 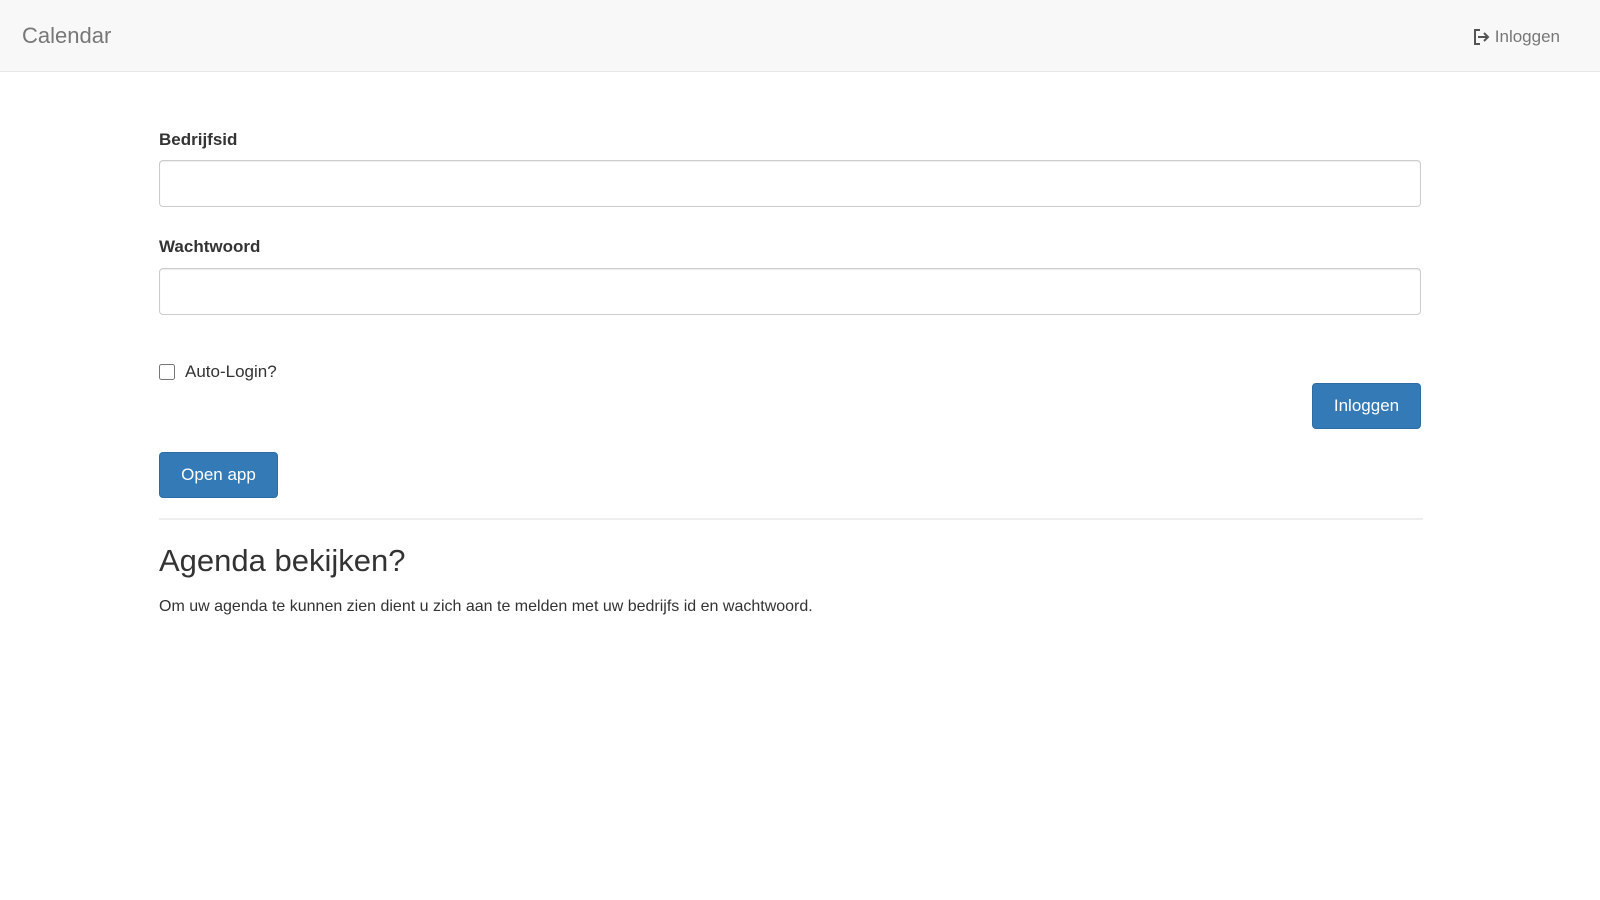 I want to click on login-button: Inloggen, so click(x=1366, y=406).